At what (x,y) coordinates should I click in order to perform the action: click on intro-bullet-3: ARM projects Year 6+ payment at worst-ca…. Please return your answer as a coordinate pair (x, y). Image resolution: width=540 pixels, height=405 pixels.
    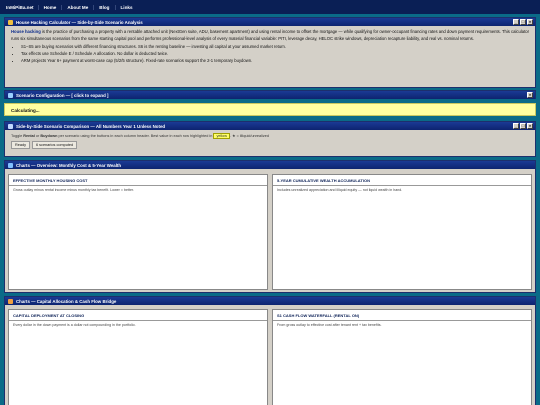
    Looking at the image, I should click on (275, 61).